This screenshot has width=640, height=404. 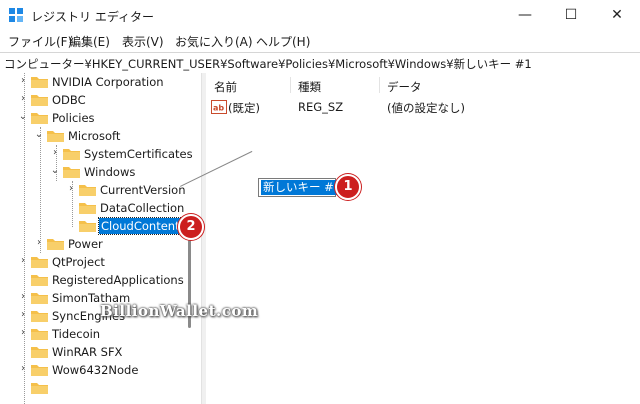 I want to click on tree-item-label: Windows, so click(x=110, y=172).